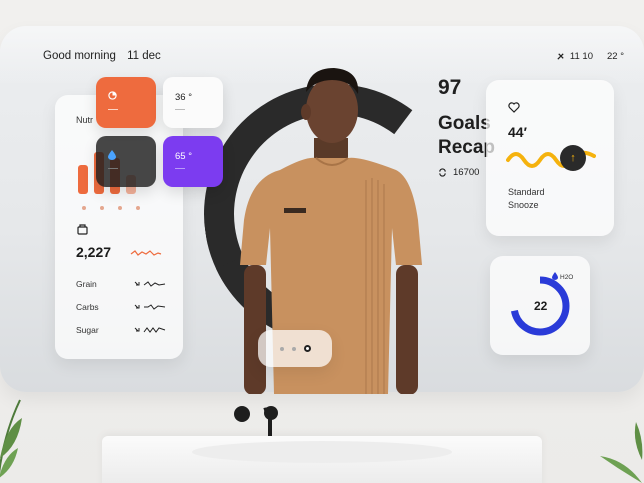 The image size is (644, 483). Describe the element at coordinates (85, 120) in the screenshot. I see `nutrition-title: Nutr` at that location.